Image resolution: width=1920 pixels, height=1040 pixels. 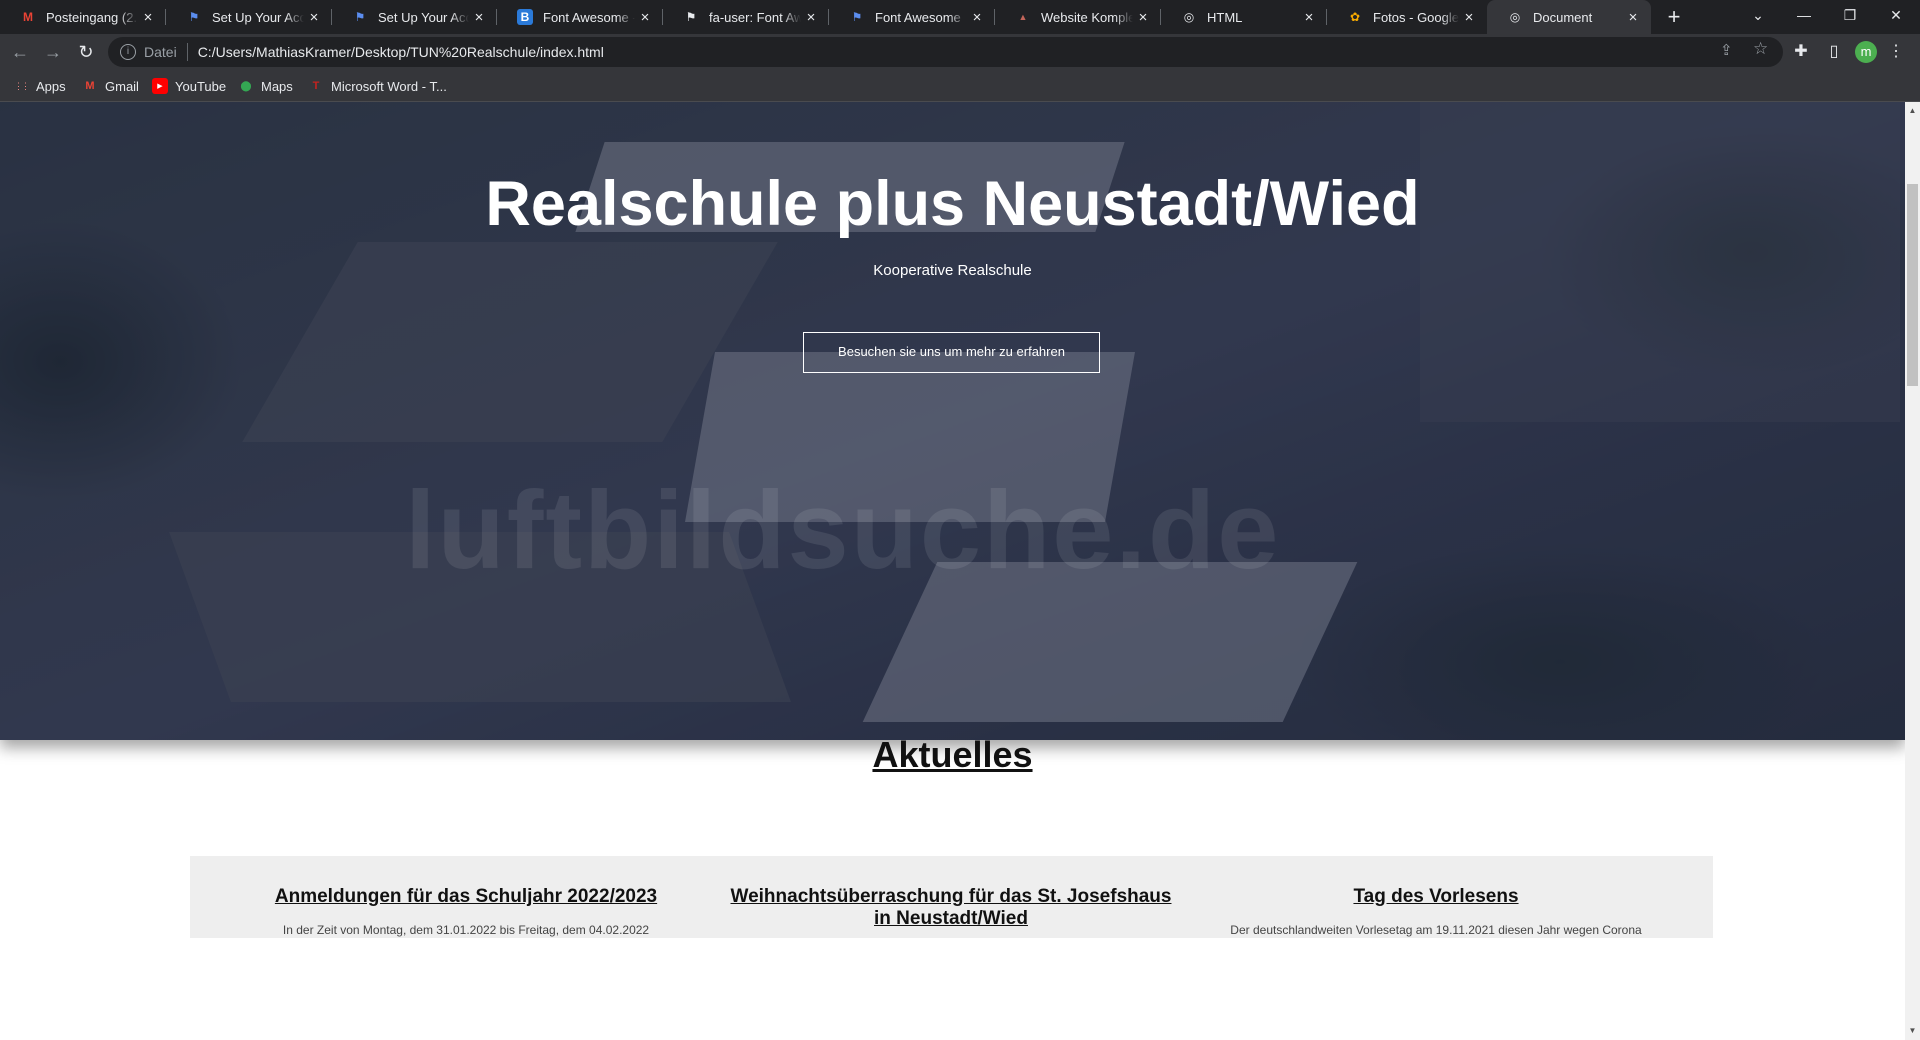 I want to click on tab-font-awesome-bootstrap: B Font Awesome - Bootstrap ×, so click(x=580, y=17).